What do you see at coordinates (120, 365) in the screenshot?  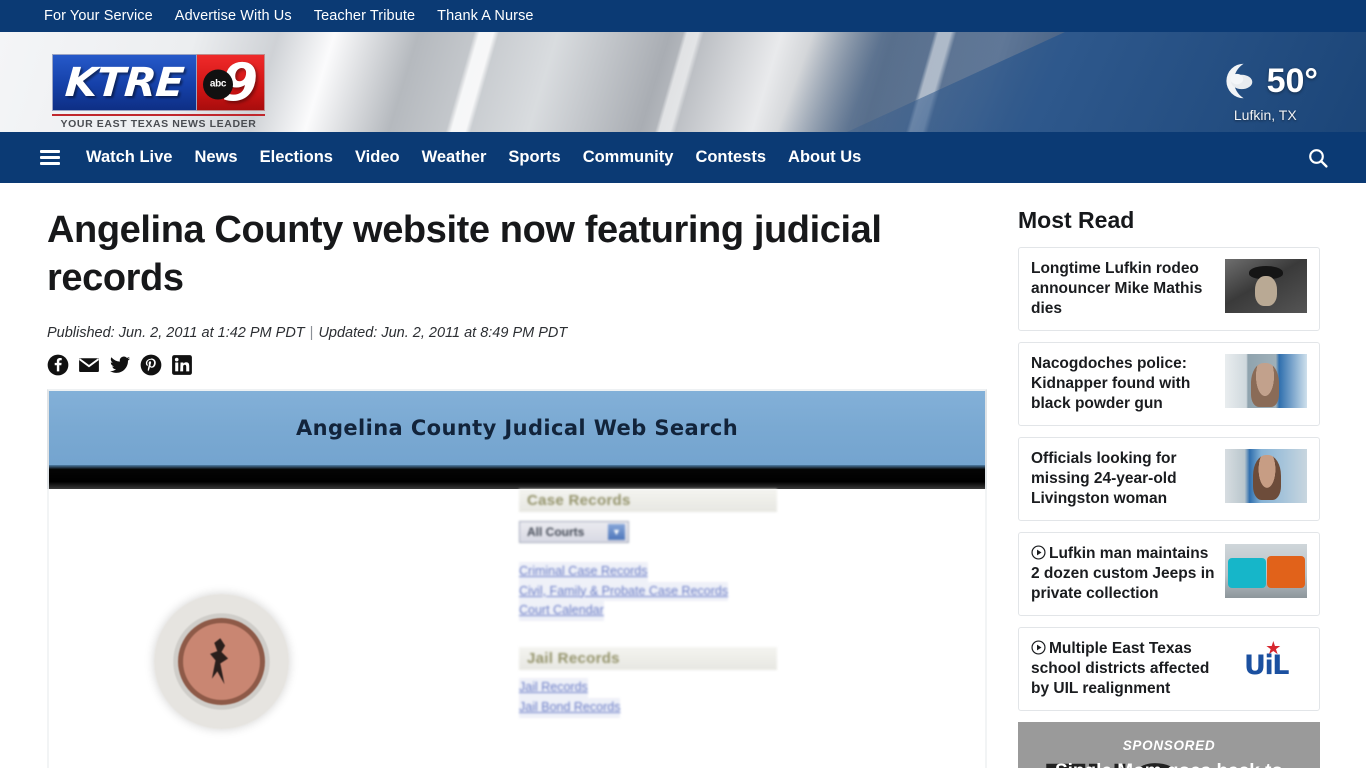 I see `twitter-share-icon` at bounding box center [120, 365].